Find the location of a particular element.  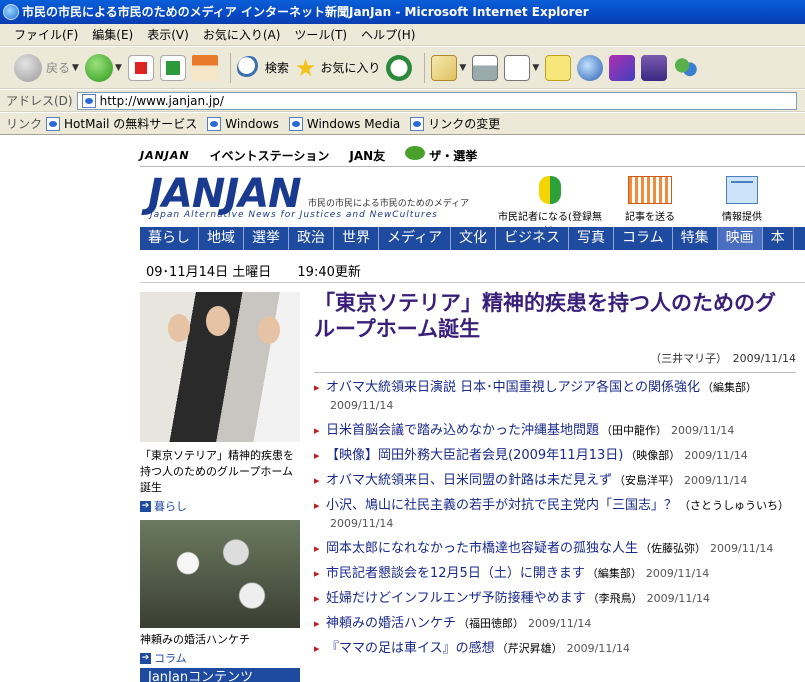

topnav-jan-friends: JAN友 is located at coordinates (367, 155).